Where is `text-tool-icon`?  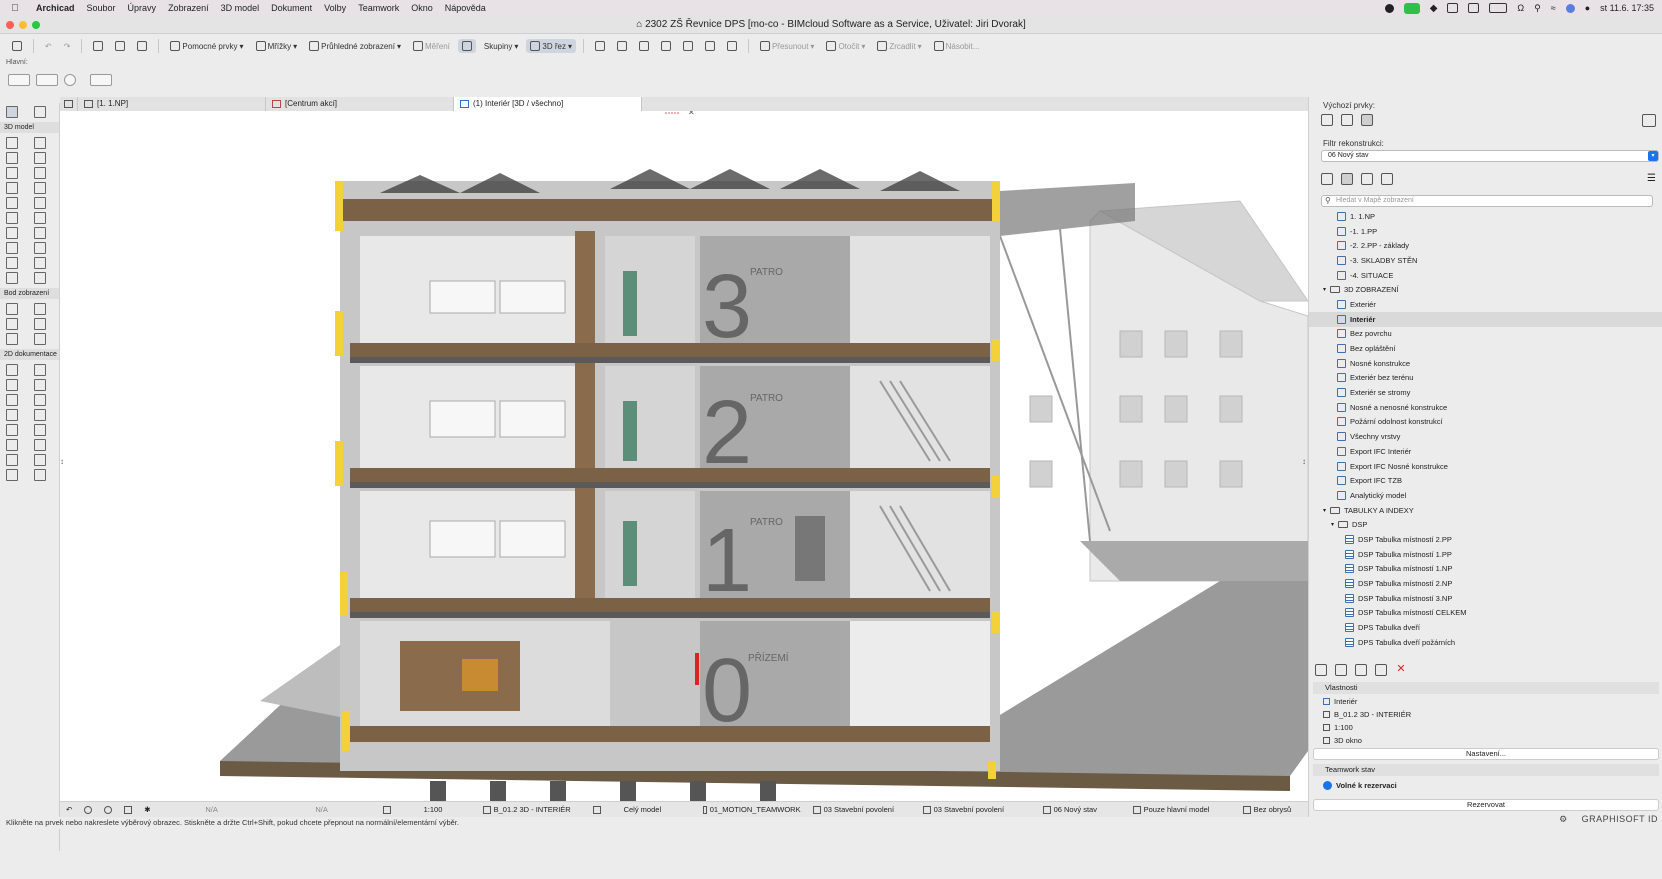 text-tool-icon is located at coordinates (12, 400).